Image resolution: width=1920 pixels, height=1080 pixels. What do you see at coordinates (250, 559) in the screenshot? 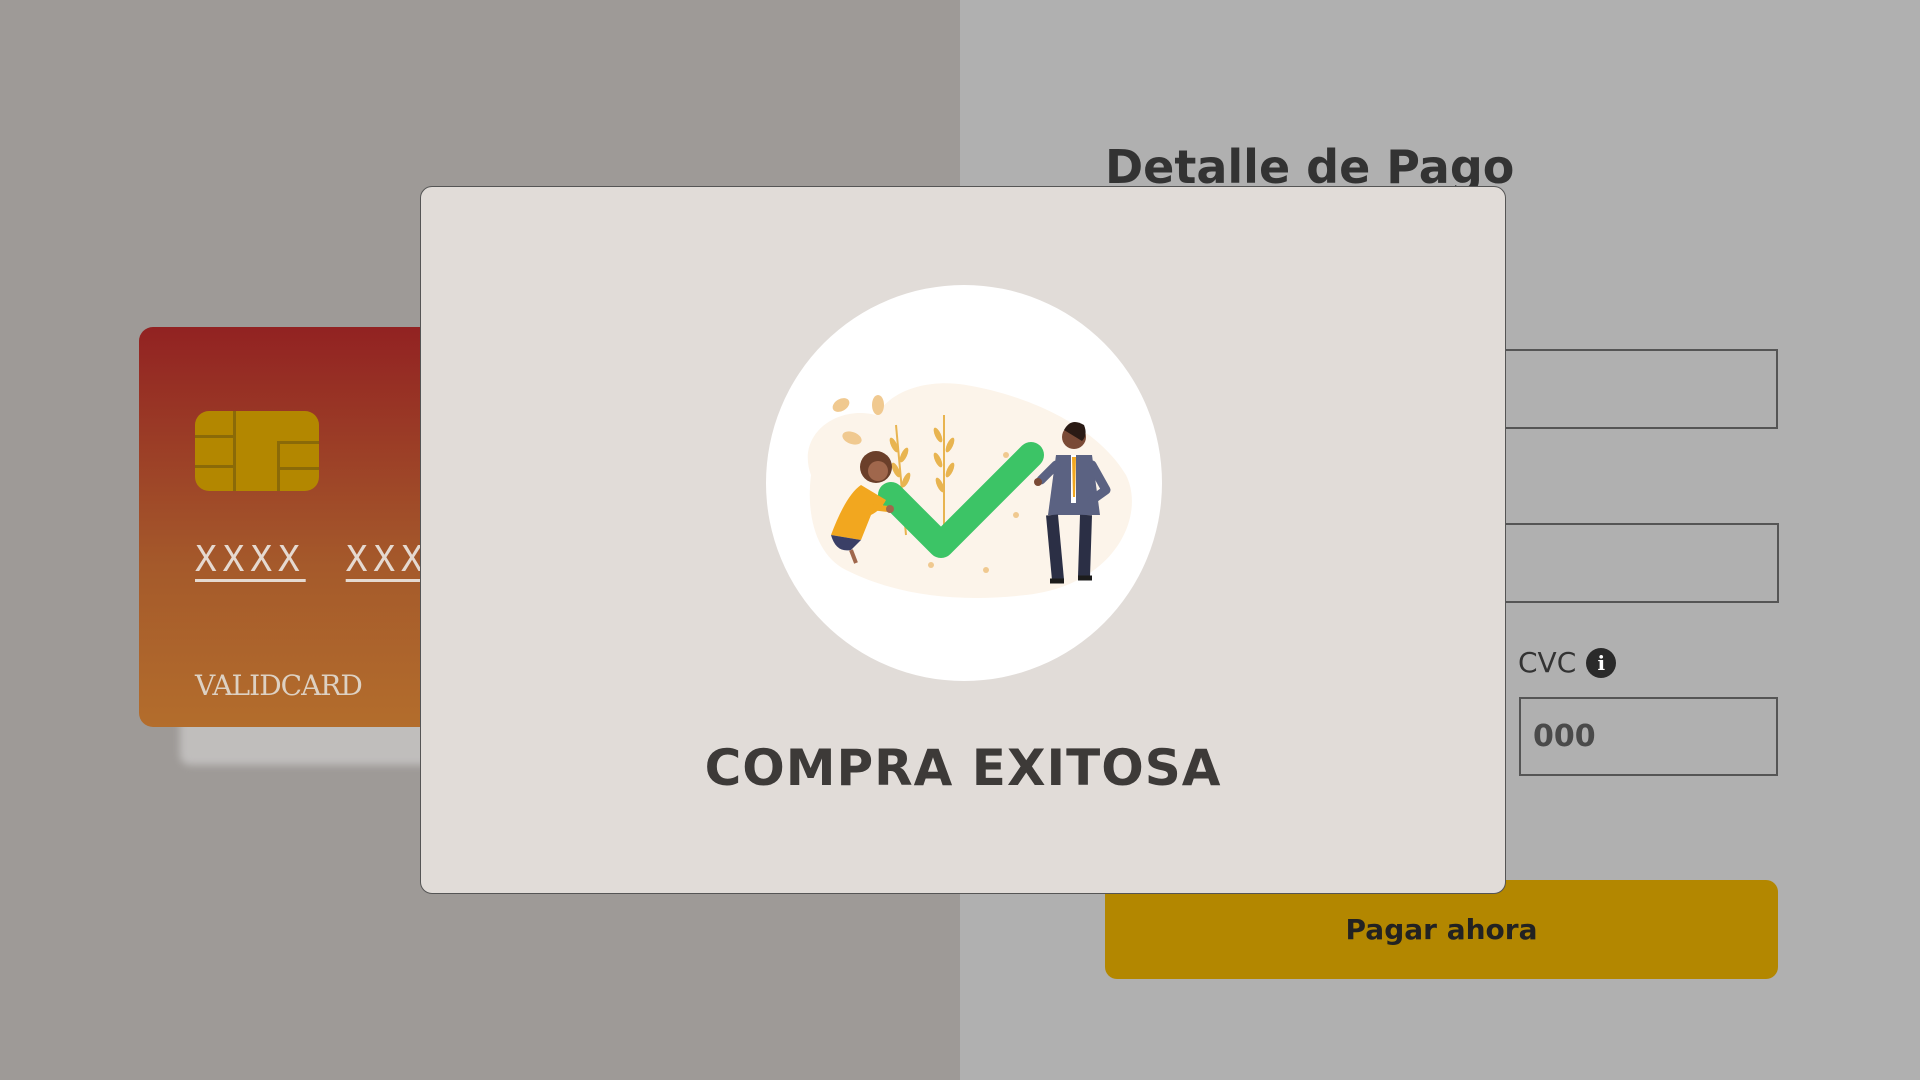
I see `card-number-group: XXXX` at bounding box center [250, 559].